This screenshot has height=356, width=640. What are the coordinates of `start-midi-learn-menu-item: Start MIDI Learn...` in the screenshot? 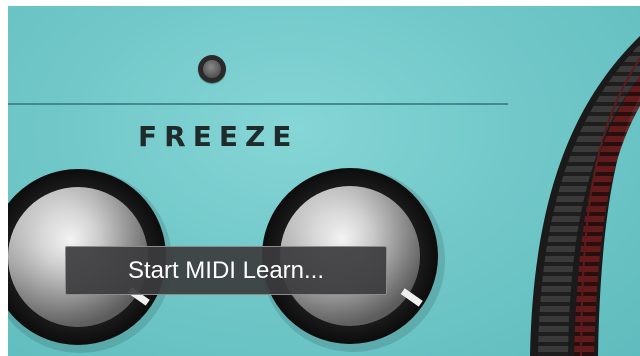 It's located at (226, 270).